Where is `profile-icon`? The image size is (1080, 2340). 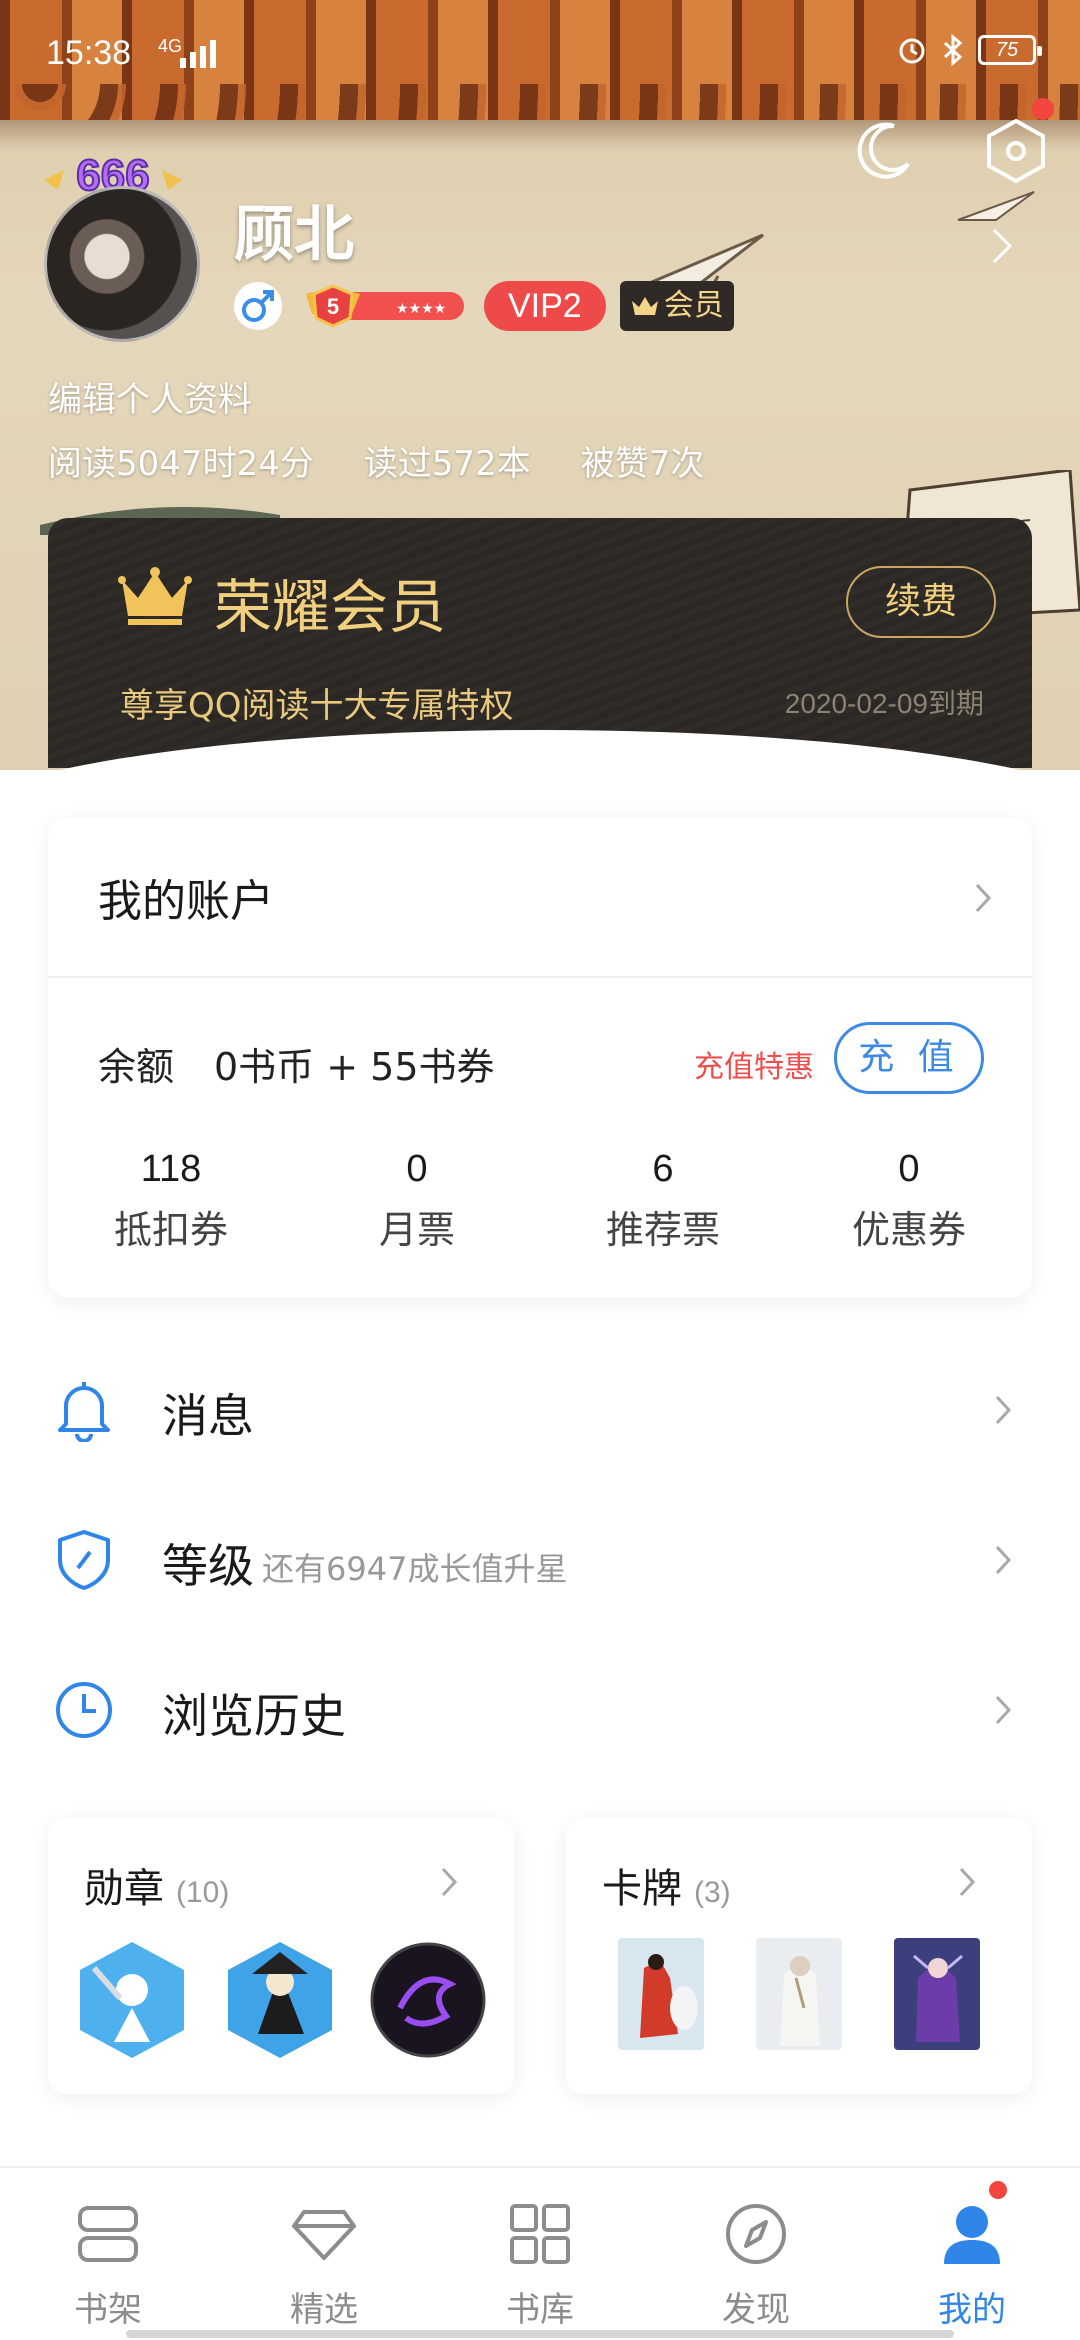 profile-icon is located at coordinates (972, 2235).